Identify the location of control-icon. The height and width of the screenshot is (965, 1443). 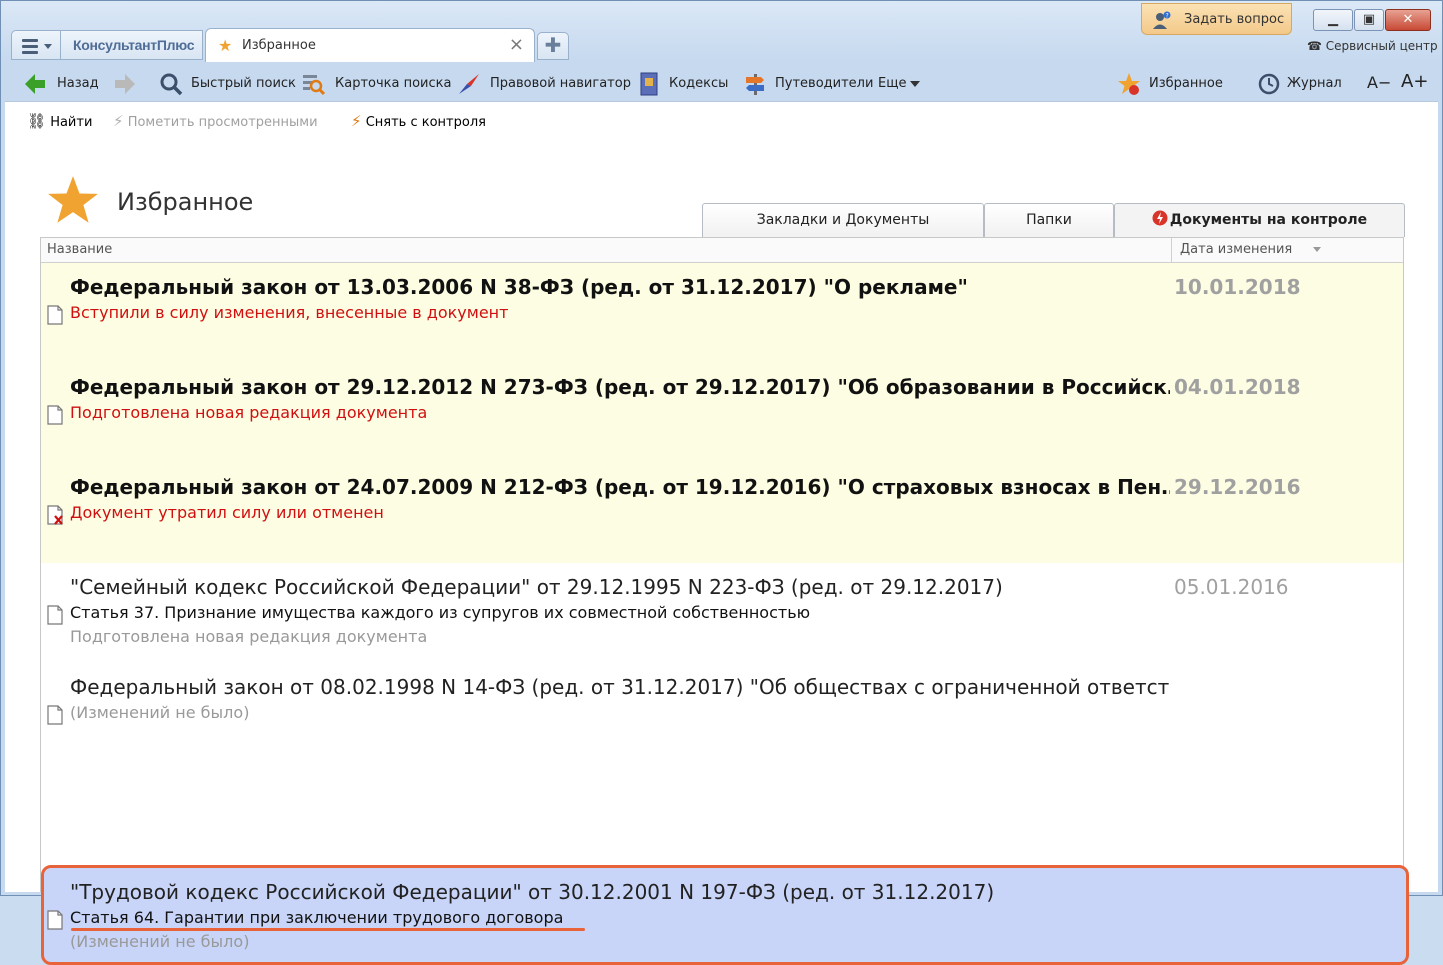
(1160, 218).